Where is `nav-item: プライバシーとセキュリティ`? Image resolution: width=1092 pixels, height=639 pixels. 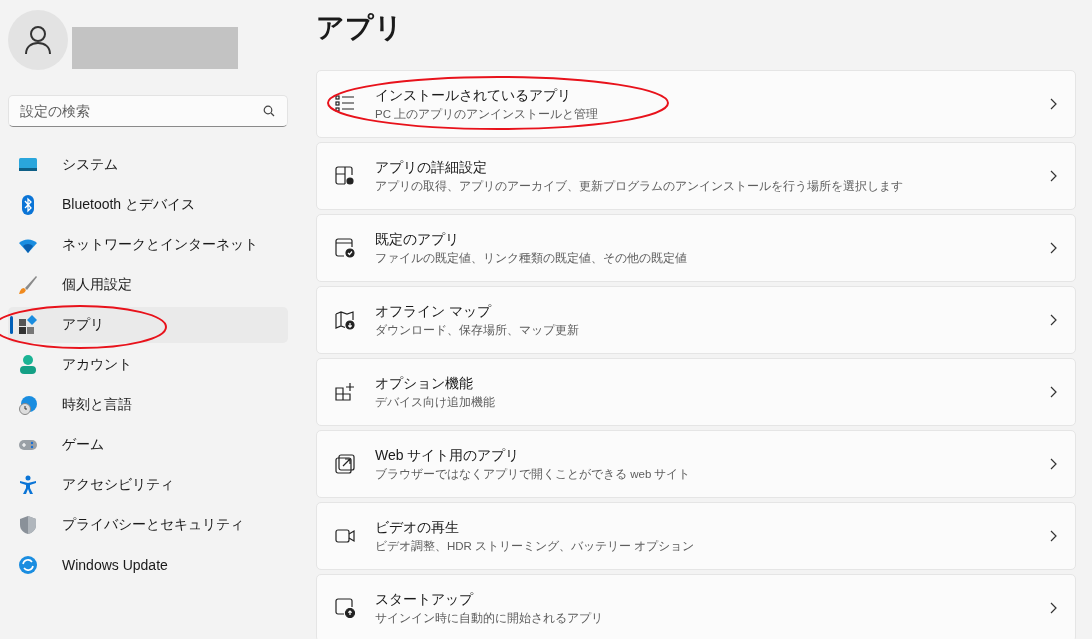
nav-item: プライバシーとセキュリティ is located at coordinates (148, 525).